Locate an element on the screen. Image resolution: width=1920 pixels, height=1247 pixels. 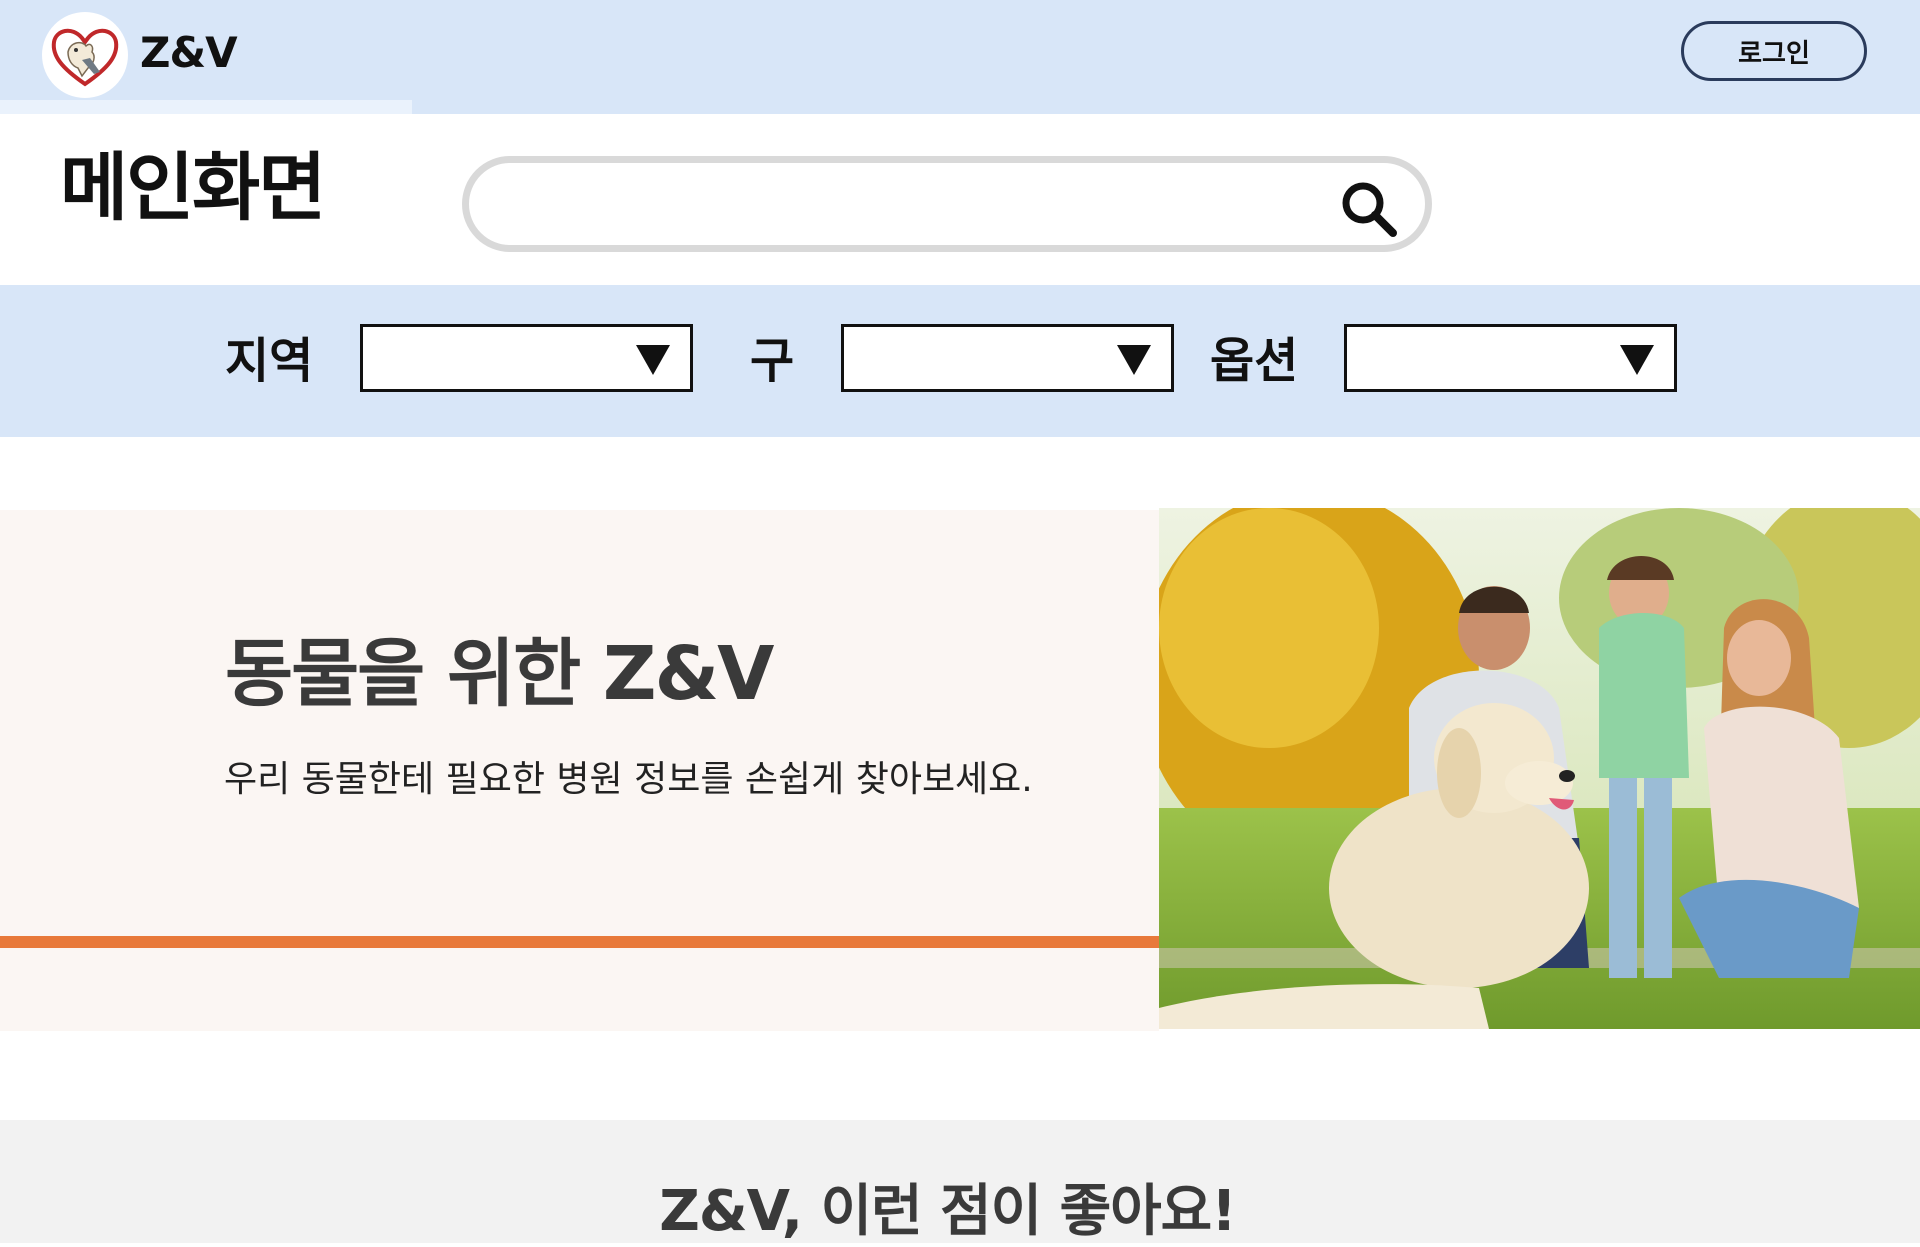
logo is located at coordinates (85, 55).